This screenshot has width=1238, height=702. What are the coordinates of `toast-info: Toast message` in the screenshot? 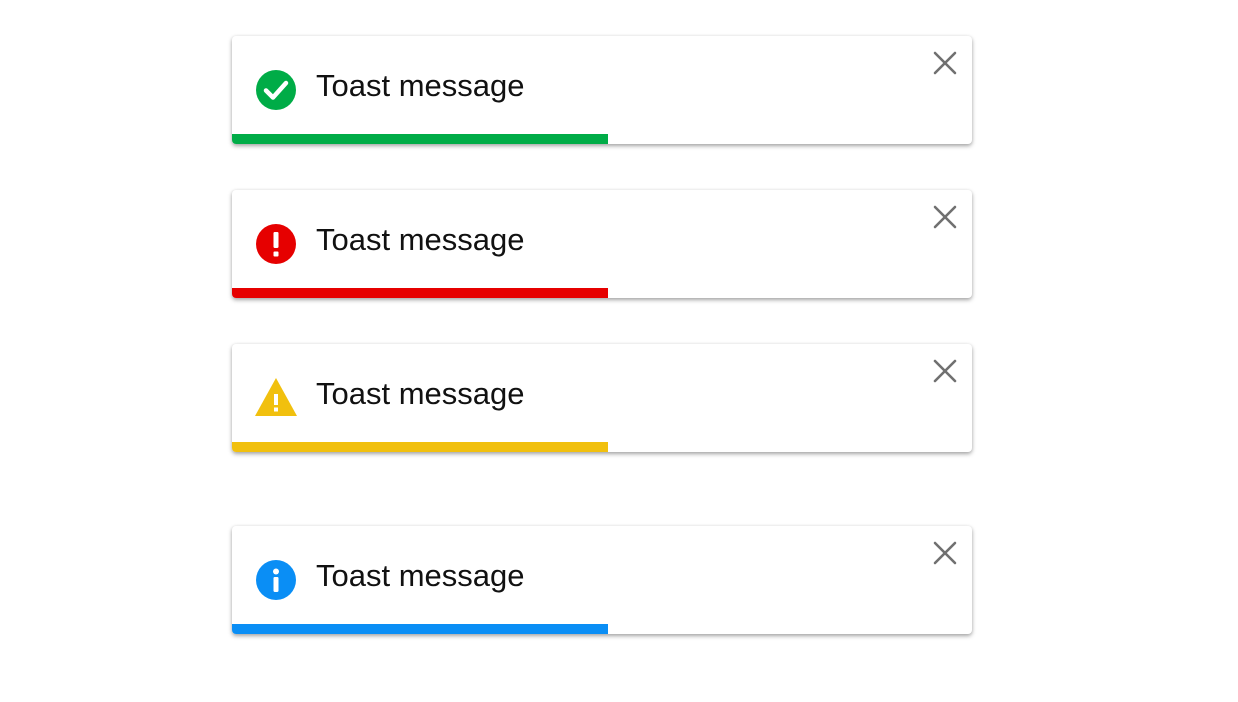 It's located at (602, 580).